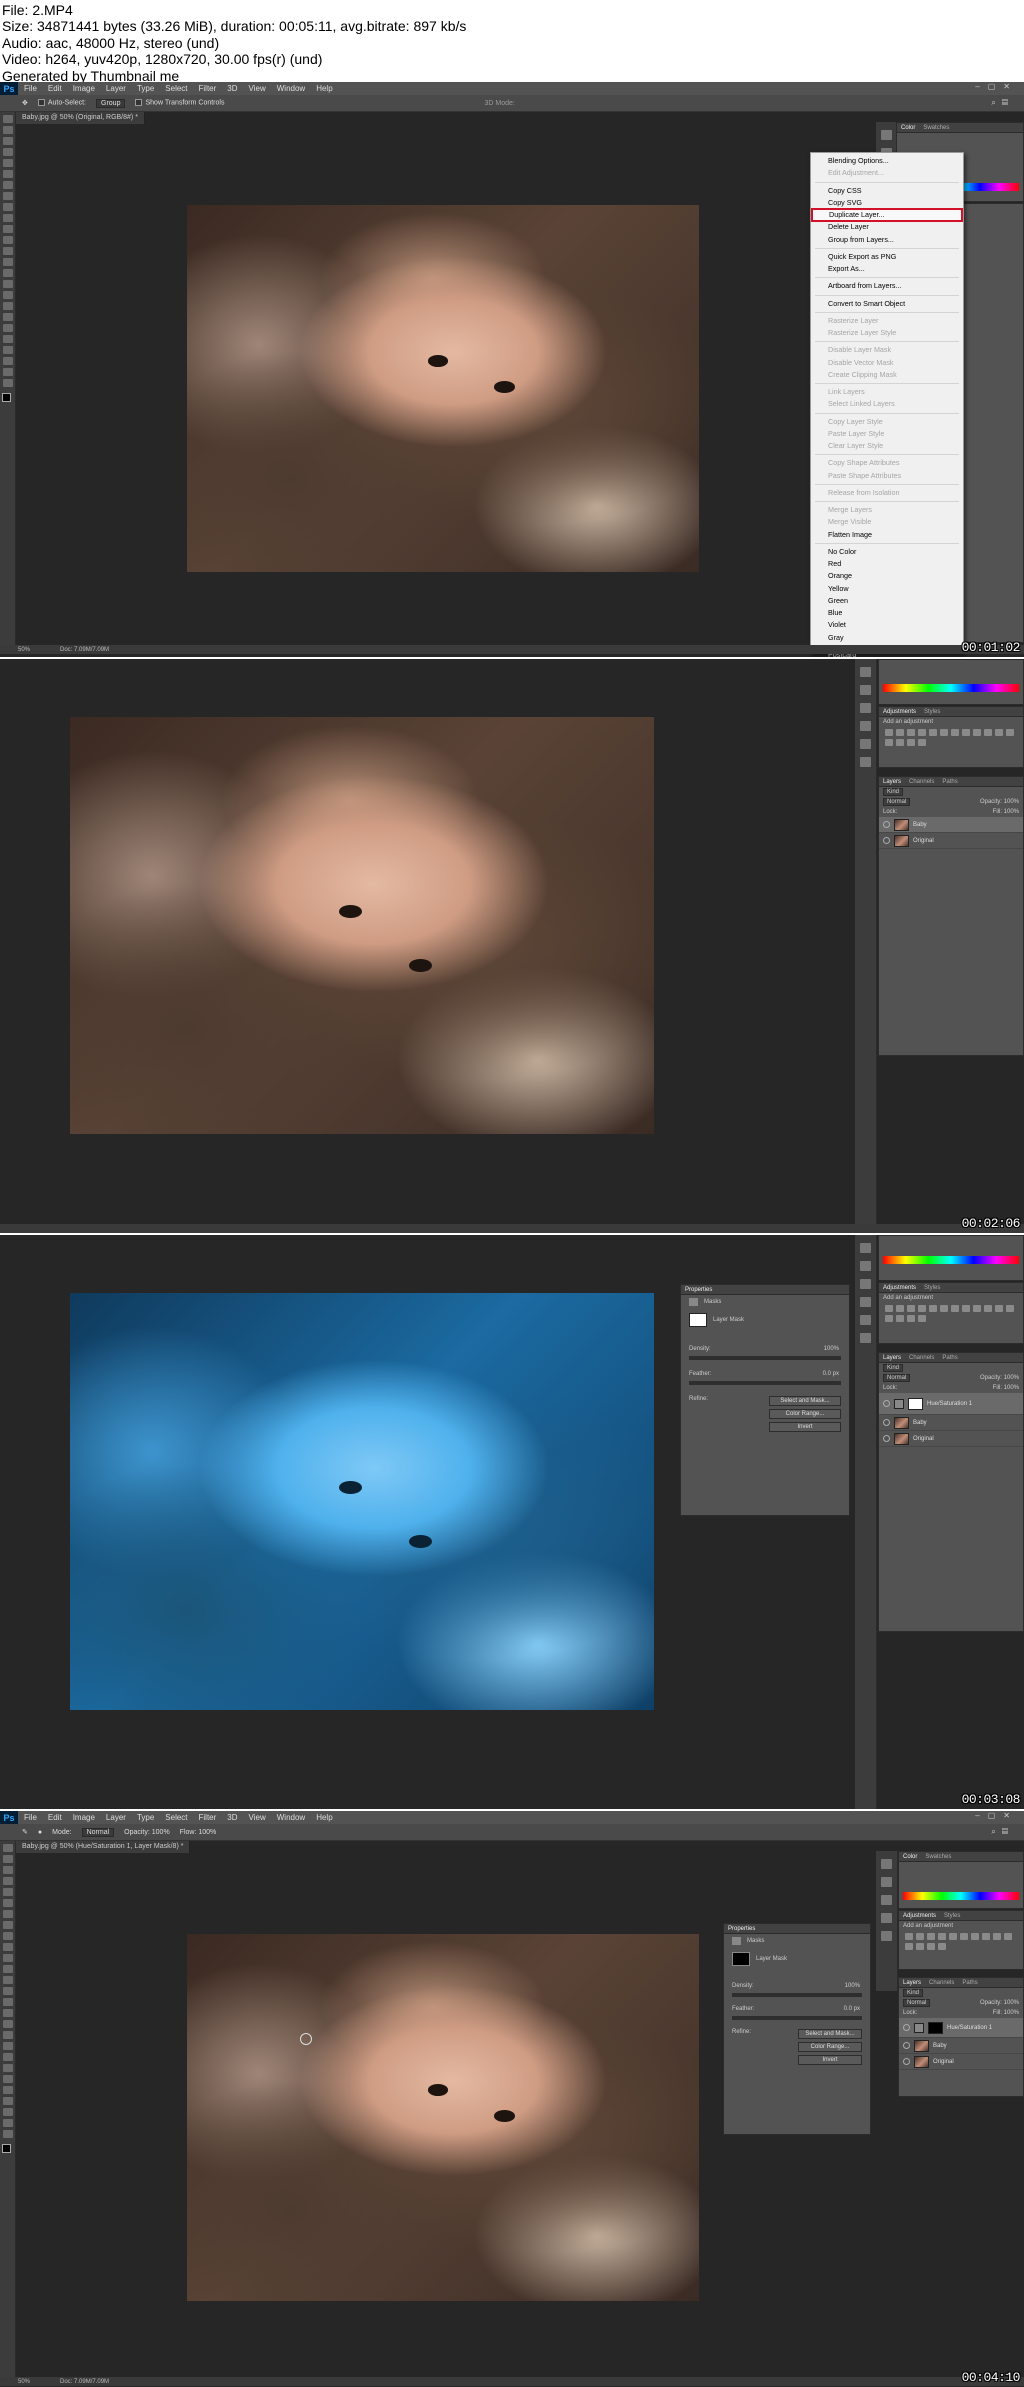 This screenshot has width=1024, height=2387. What do you see at coordinates (887, 227) in the screenshot?
I see `context-menu-item-delete-layer: Delete Layer` at bounding box center [887, 227].